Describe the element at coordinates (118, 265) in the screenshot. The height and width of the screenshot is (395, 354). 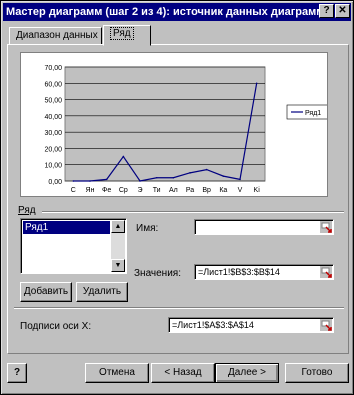
I see `scroll-down-icon: ▼` at that location.